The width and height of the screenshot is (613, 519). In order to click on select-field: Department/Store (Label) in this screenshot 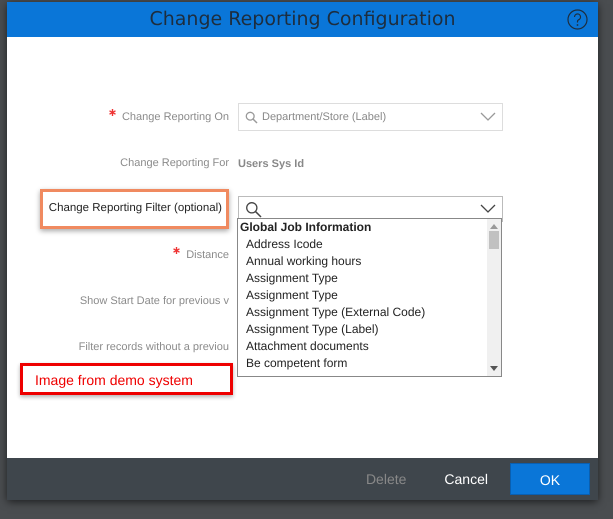, I will do `click(370, 117)`.